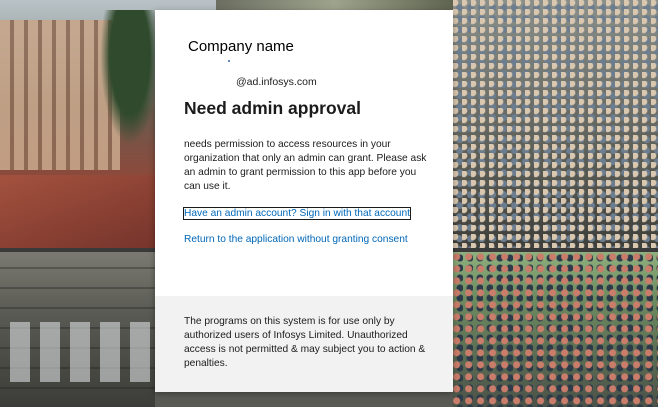 Image resolution: width=658 pixels, height=407 pixels. I want to click on background-photo-classroom, so click(77, 329).